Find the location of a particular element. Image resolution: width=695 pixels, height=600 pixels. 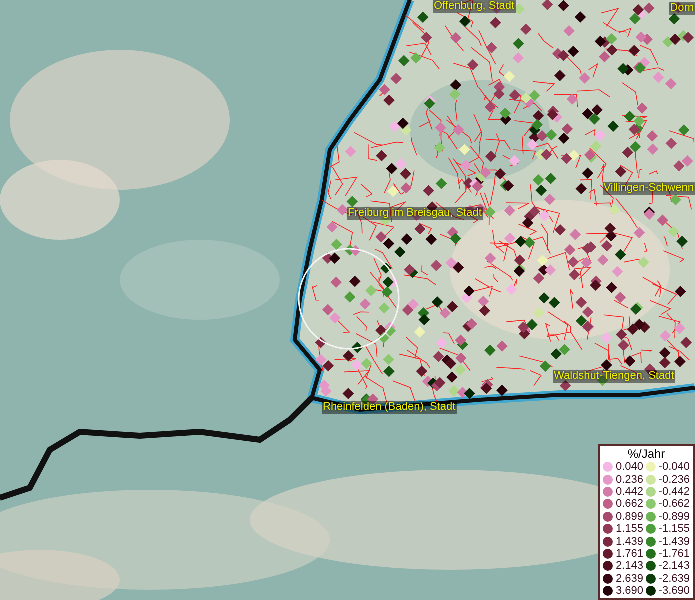

legend-value: -1.155 is located at coordinates (674, 529).